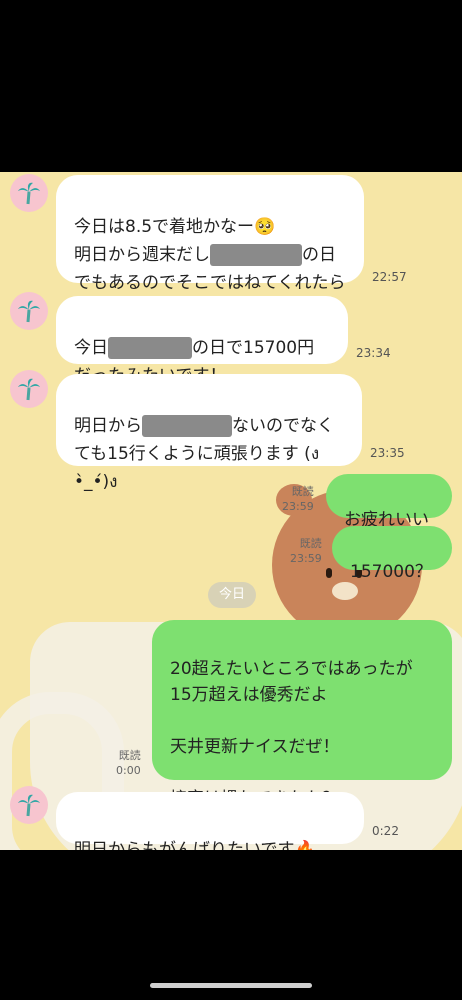 This screenshot has height=1000, width=462. Describe the element at coordinates (108, 426) in the screenshot. I see `message-text: 明日から` at that location.